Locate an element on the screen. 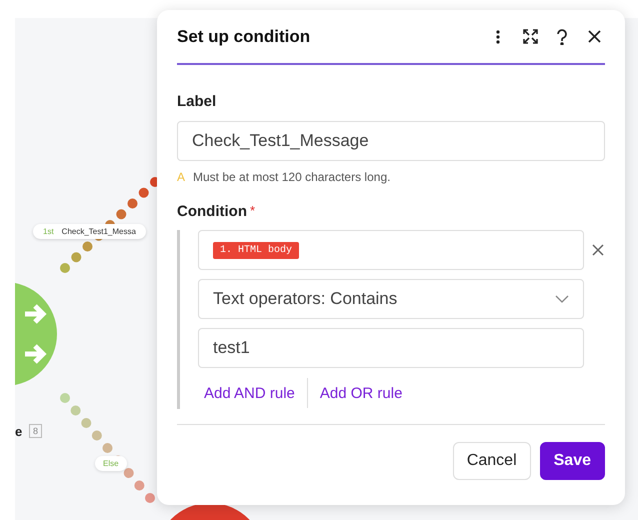 This screenshot has height=520, width=638. route-label: 1st Check_Test1_Messa is located at coordinates (89, 231).